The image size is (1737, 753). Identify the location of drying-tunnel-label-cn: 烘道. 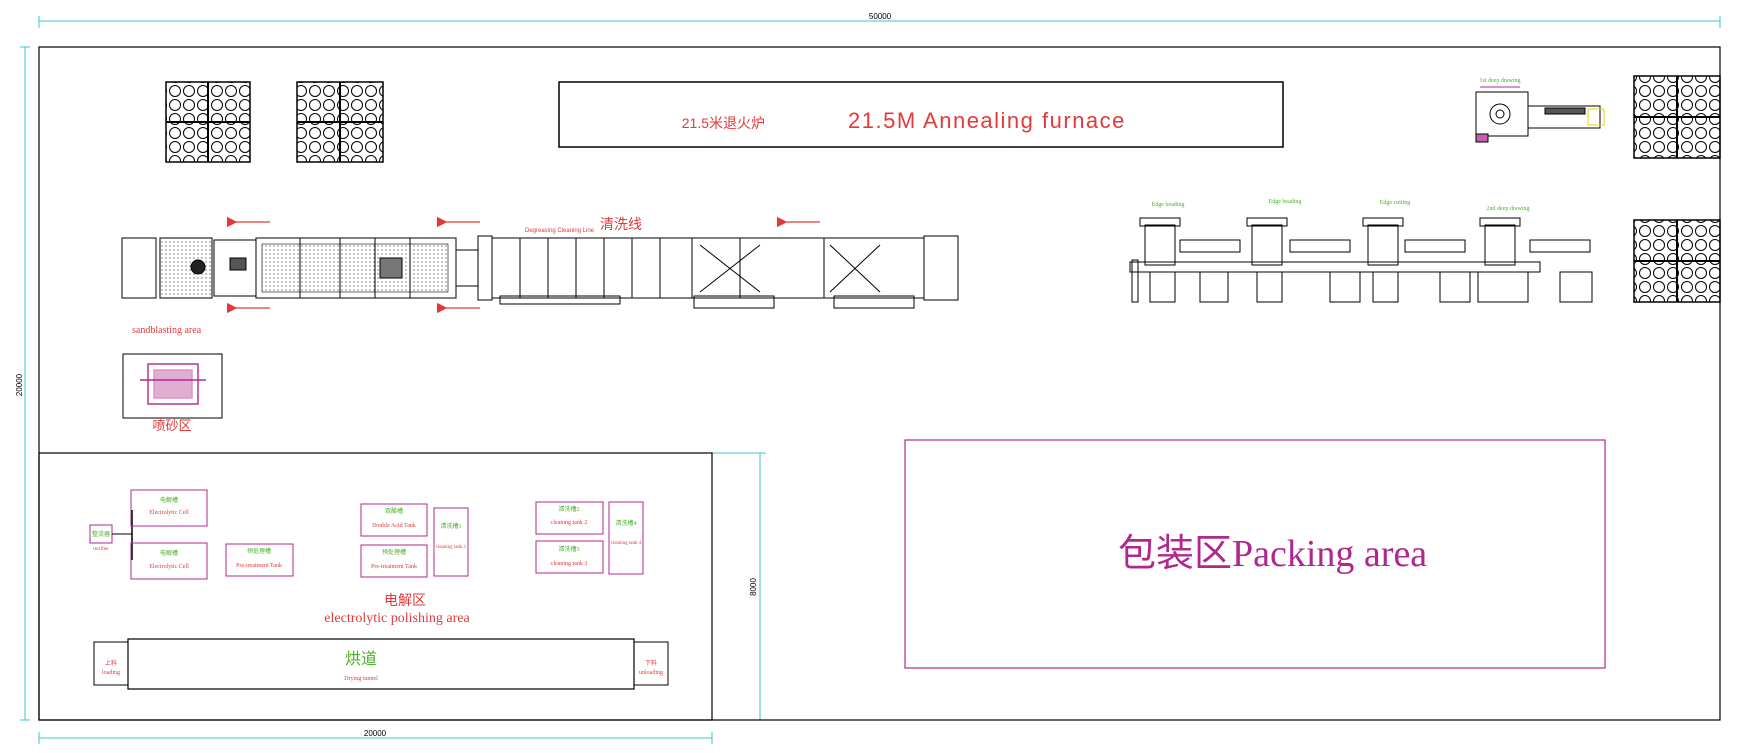
(361, 659).